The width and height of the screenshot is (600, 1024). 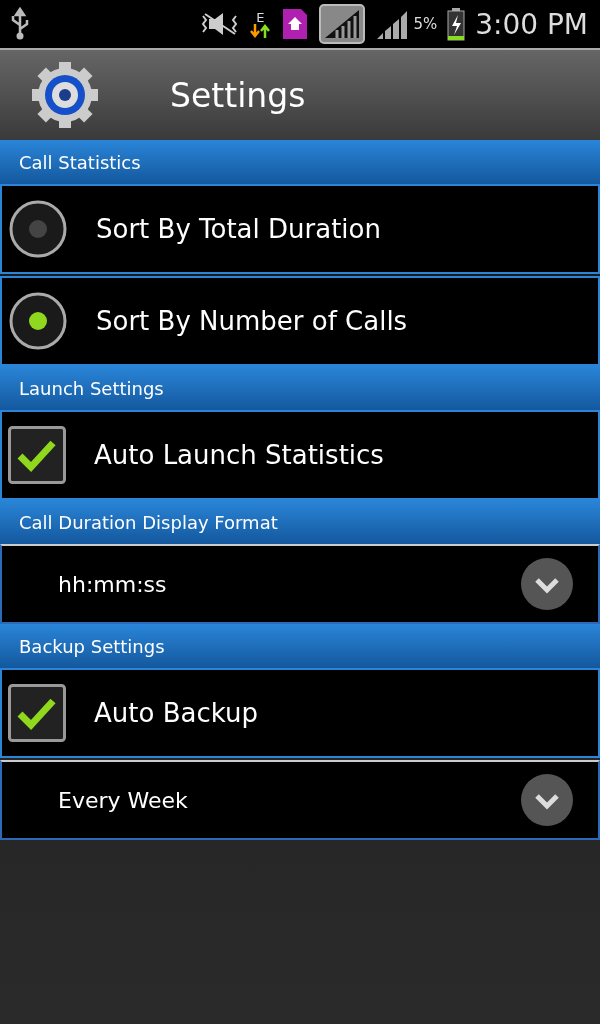 I want to click on setting-label: Sort By Total Duration, so click(x=239, y=229).